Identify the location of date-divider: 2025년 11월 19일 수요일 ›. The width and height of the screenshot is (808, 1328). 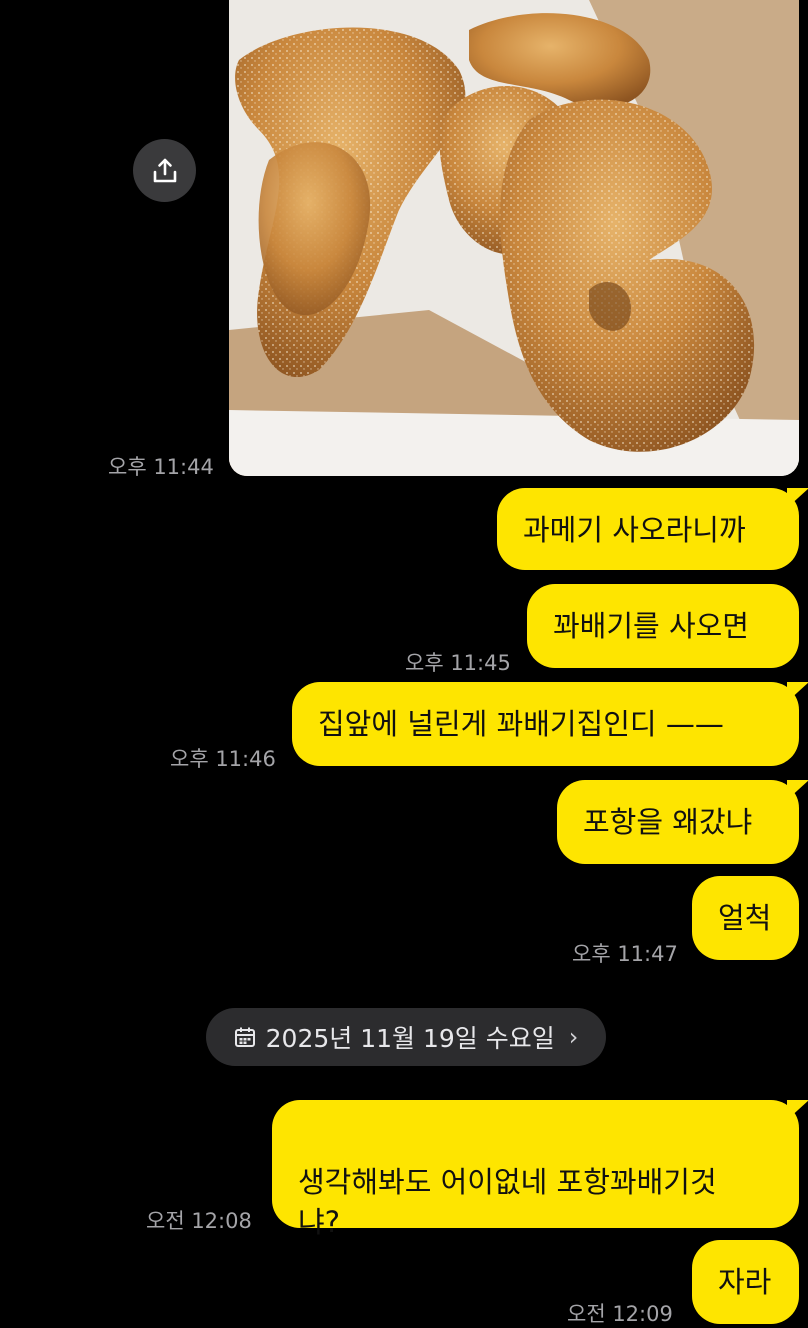
(406, 1037).